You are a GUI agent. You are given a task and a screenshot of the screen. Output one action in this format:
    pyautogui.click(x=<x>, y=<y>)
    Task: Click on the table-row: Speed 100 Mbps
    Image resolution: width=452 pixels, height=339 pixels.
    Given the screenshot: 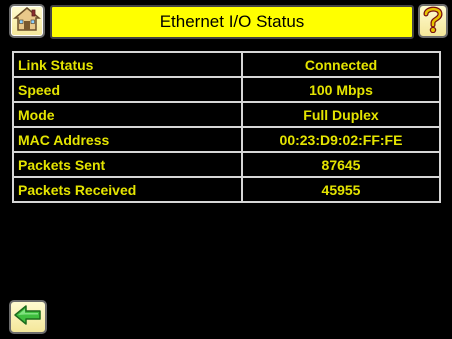 What is the action you would take?
    pyautogui.click(x=226, y=89)
    